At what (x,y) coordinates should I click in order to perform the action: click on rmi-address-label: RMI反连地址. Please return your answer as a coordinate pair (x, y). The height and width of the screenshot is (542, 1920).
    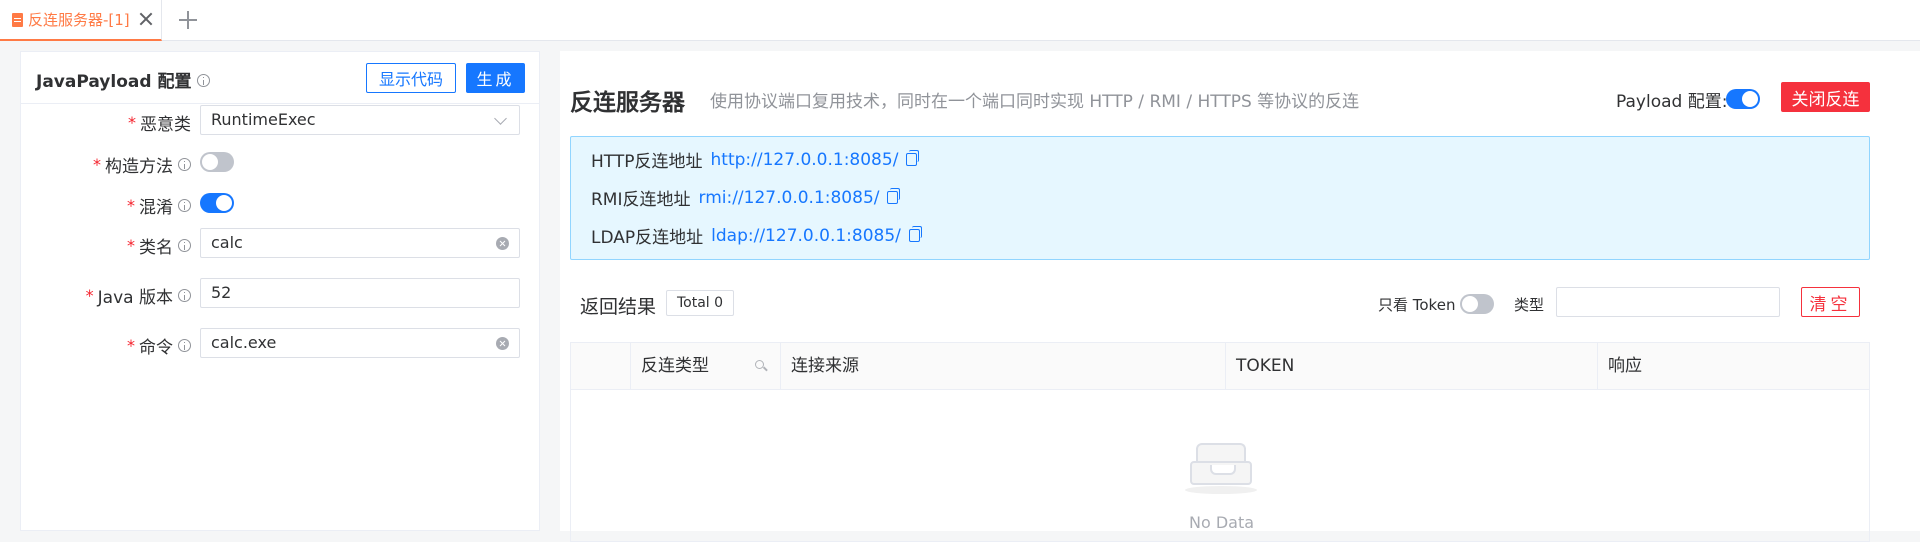
    Looking at the image, I should click on (641, 200).